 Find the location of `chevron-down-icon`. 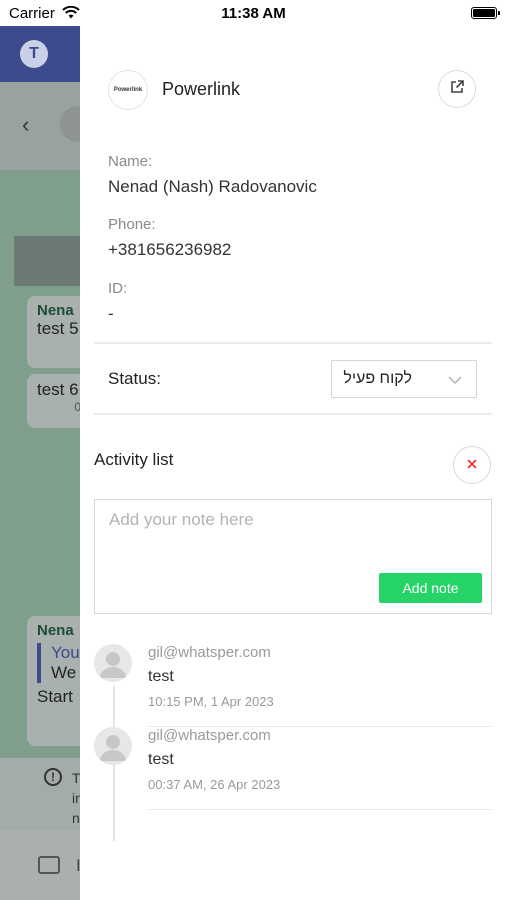

chevron-down-icon is located at coordinates (455, 381).